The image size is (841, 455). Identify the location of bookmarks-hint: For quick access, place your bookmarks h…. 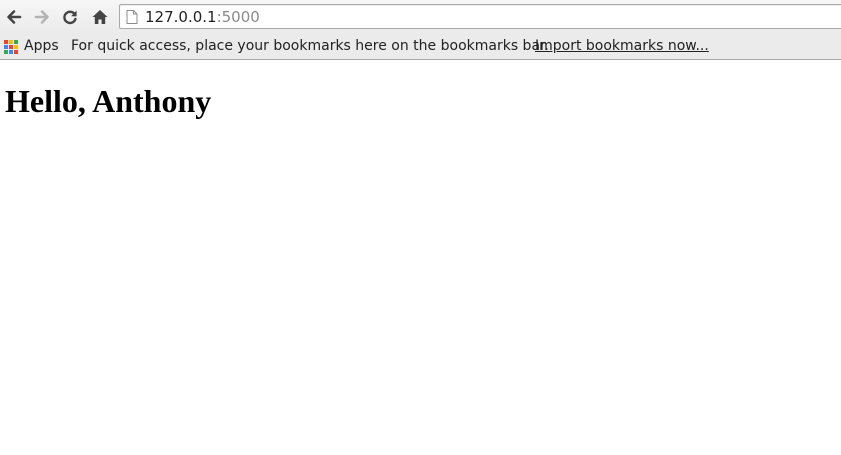
(310, 46).